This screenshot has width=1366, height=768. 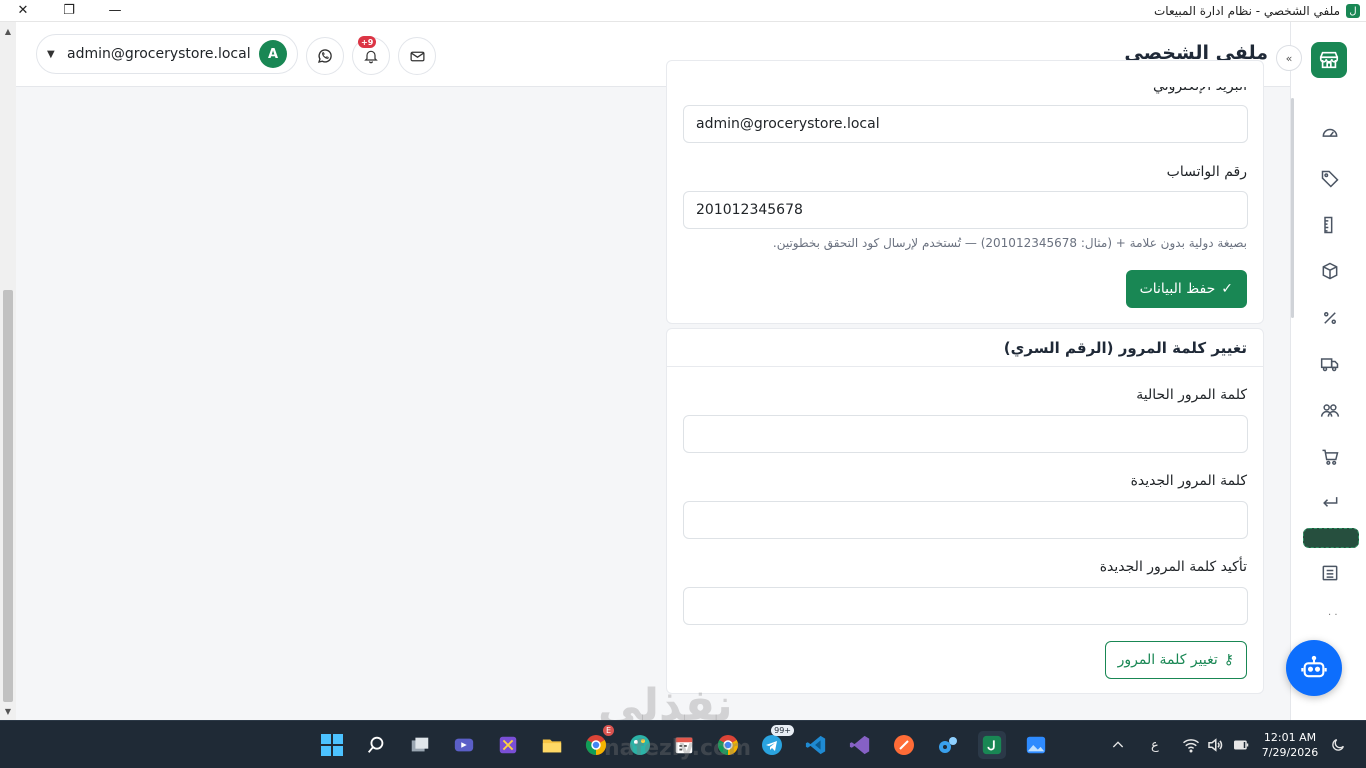 I want to click on people-icon, so click(x=1330, y=410).